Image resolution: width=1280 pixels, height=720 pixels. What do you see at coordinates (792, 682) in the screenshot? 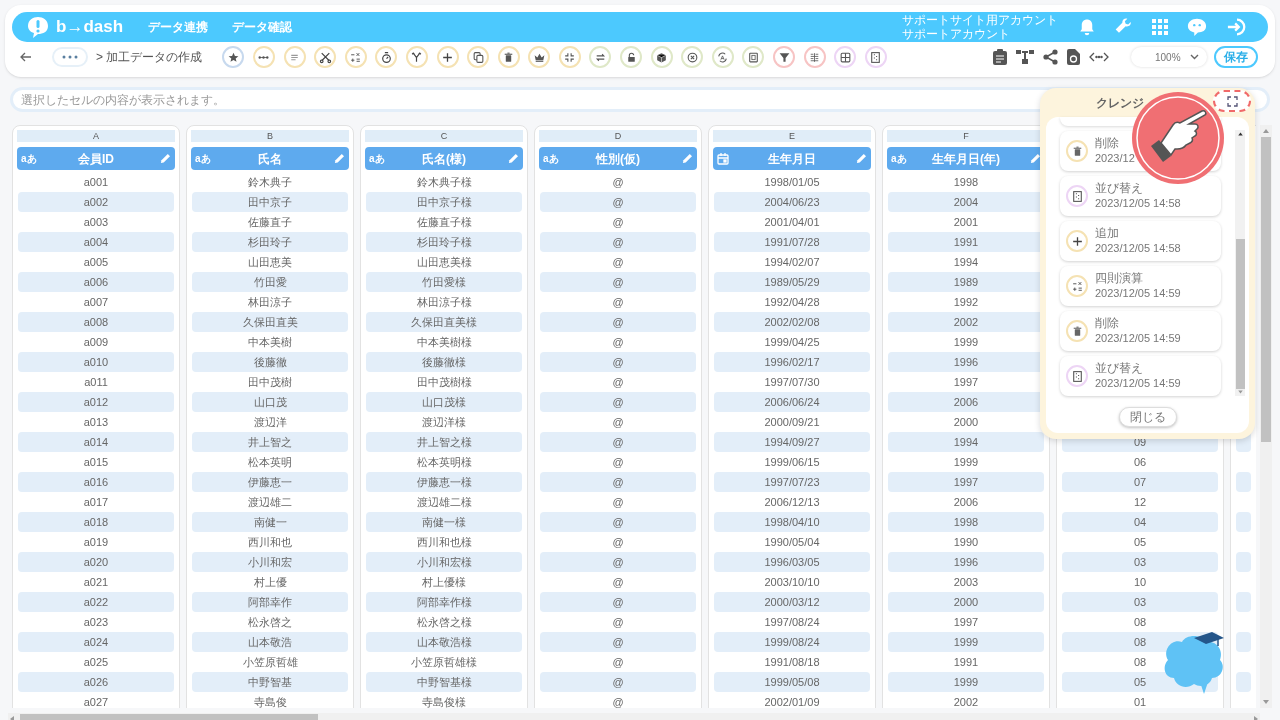
I see `table-cell: 1999/05/08` at bounding box center [792, 682].